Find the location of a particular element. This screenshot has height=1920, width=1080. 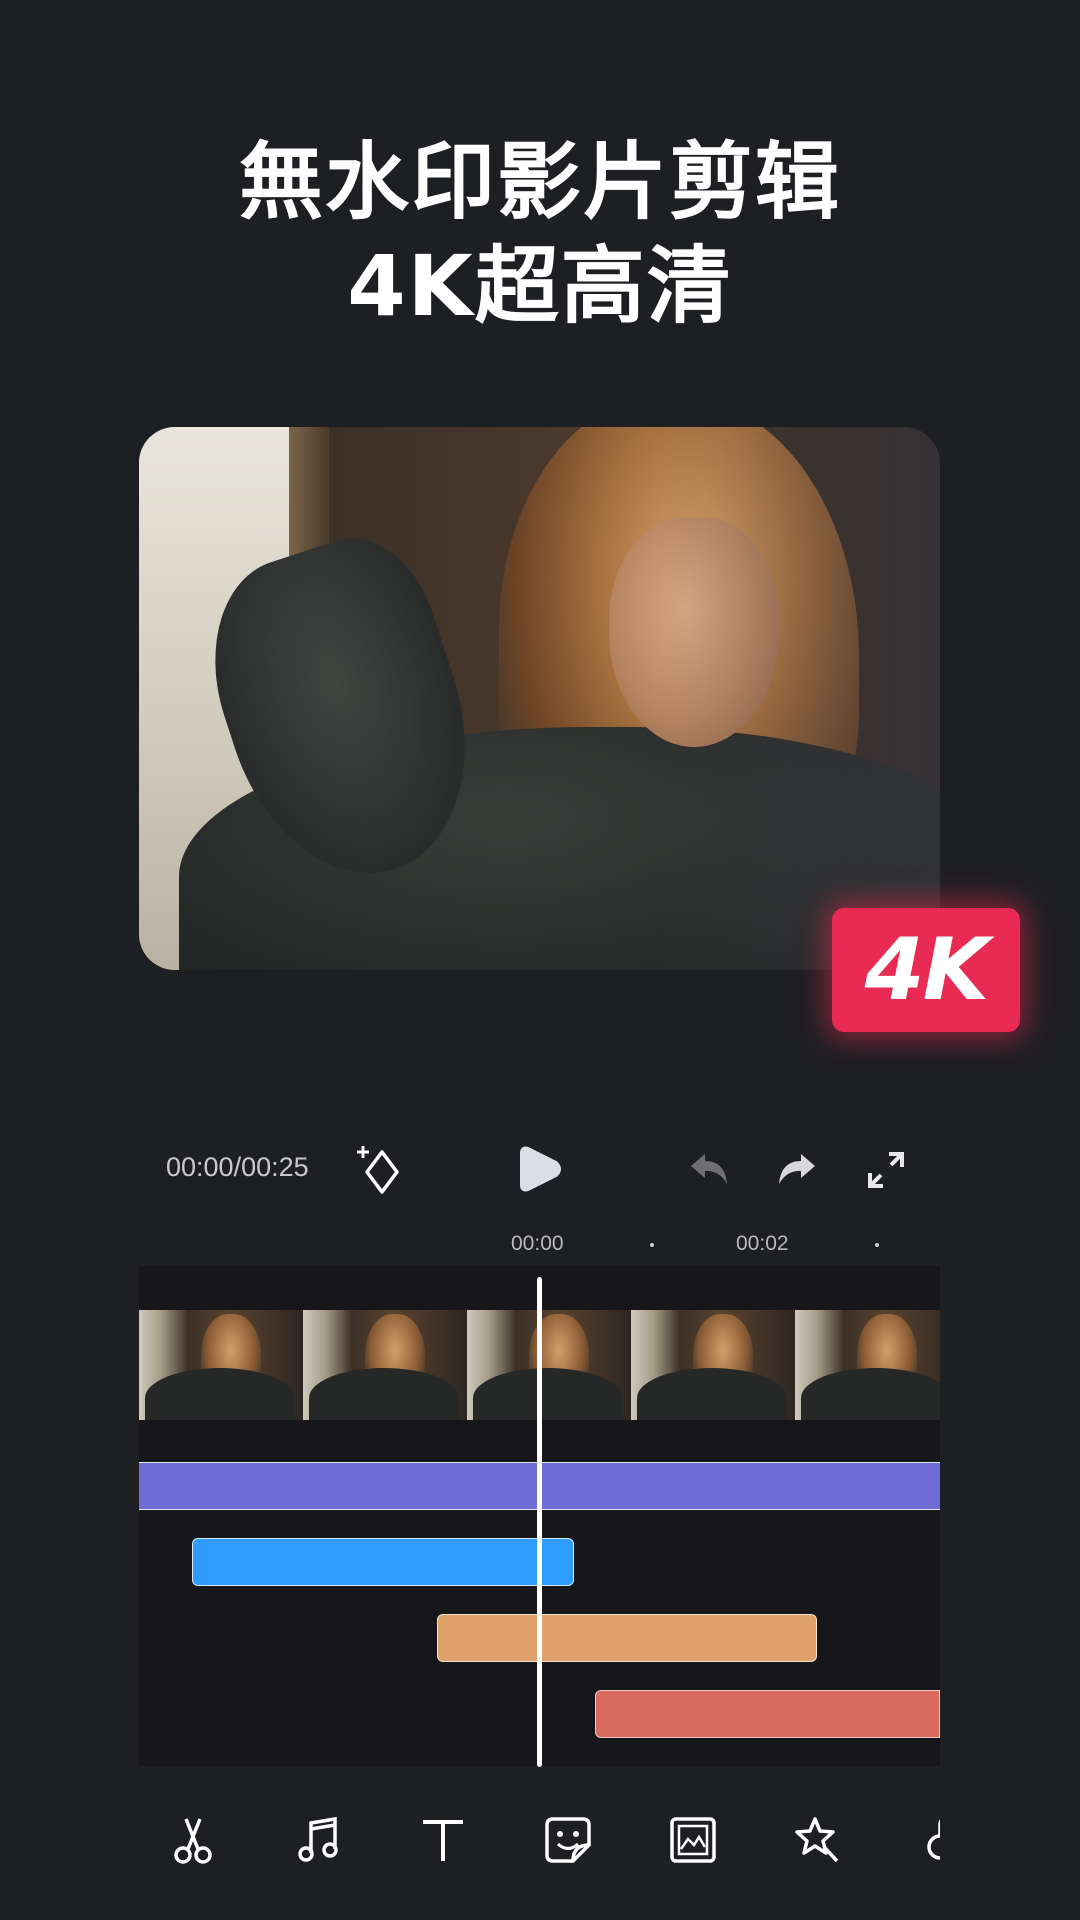

fullscreen-button is located at coordinates (886, 1170).